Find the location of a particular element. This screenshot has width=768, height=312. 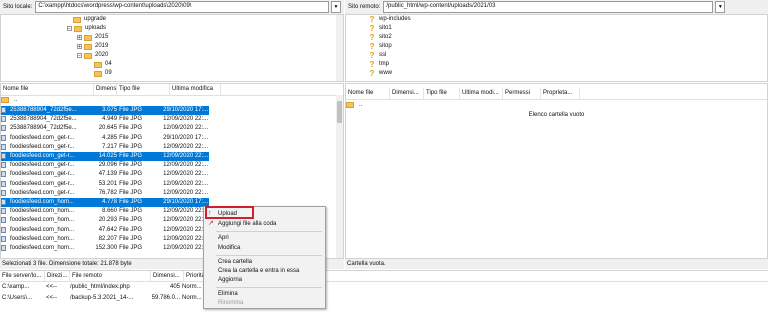

menu-item-edit: Modifica is located at coordinates (264, 248).